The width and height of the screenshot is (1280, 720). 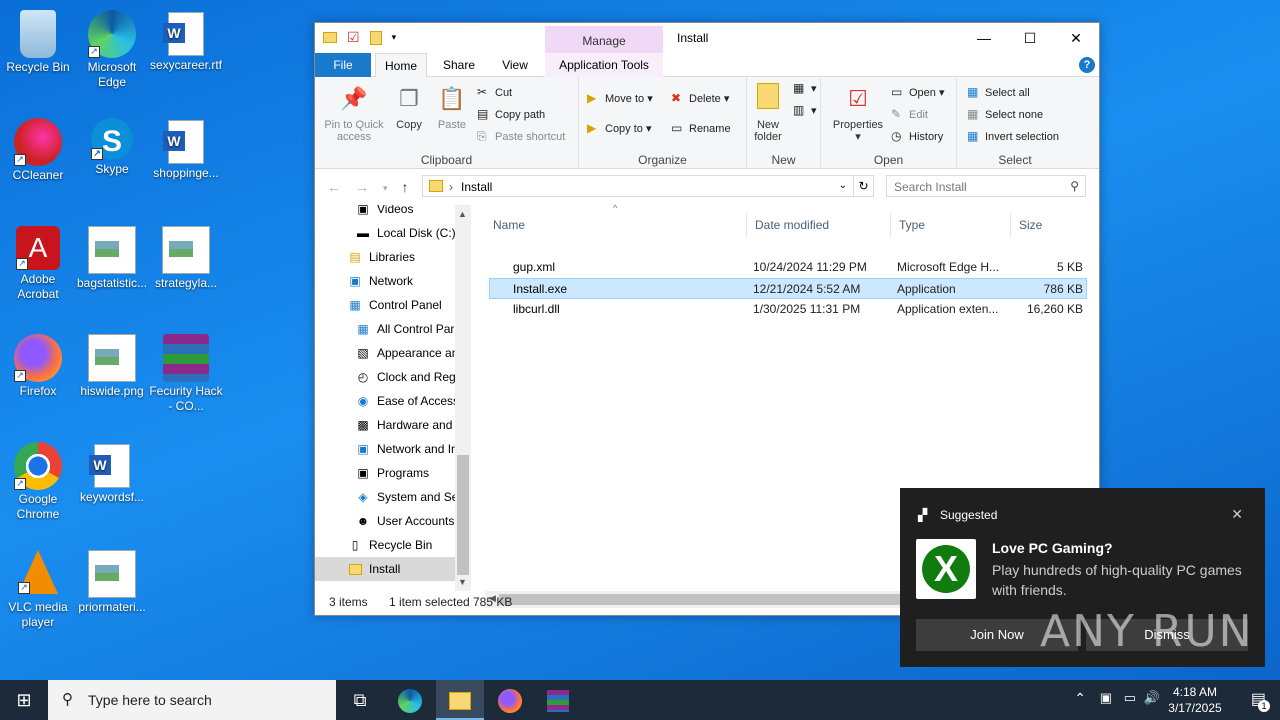 What do you see at coordinates (192, 700) in the screenshot?
I see `taskbar-search-input: ⚲ Type here to search` at bounding box center [192, 700].